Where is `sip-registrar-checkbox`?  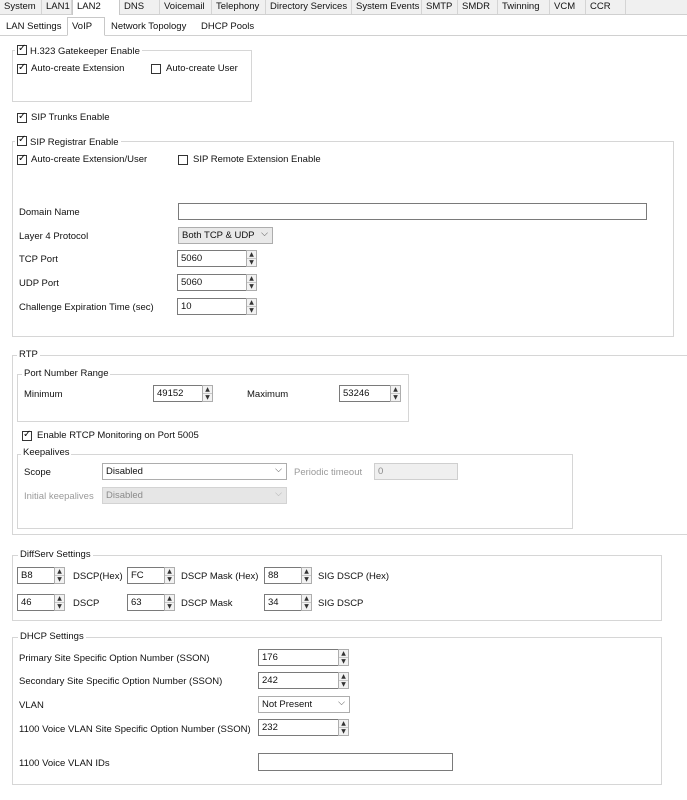 sip-registrar-checkbox is located at coordinates (22, 140).